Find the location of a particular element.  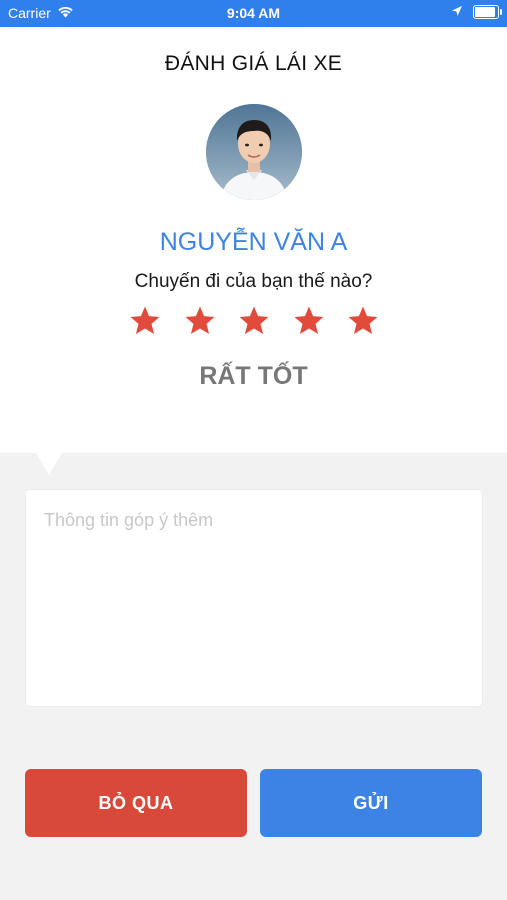

send-button: GỬI is located at coordinates (371, 803).